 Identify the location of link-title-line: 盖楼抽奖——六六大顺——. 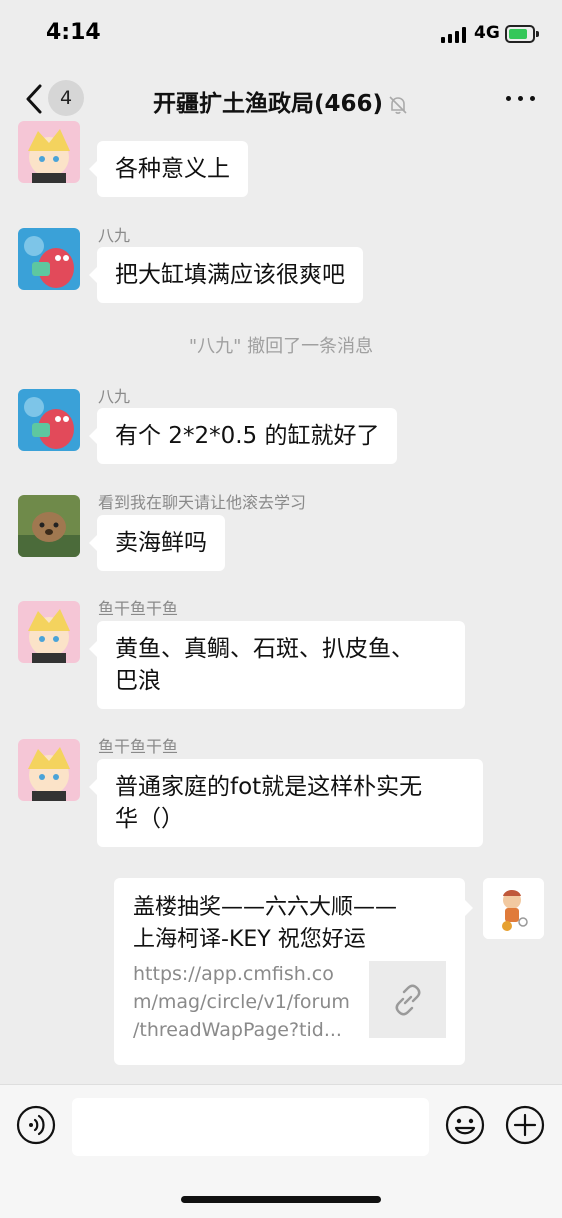
(265, 907).